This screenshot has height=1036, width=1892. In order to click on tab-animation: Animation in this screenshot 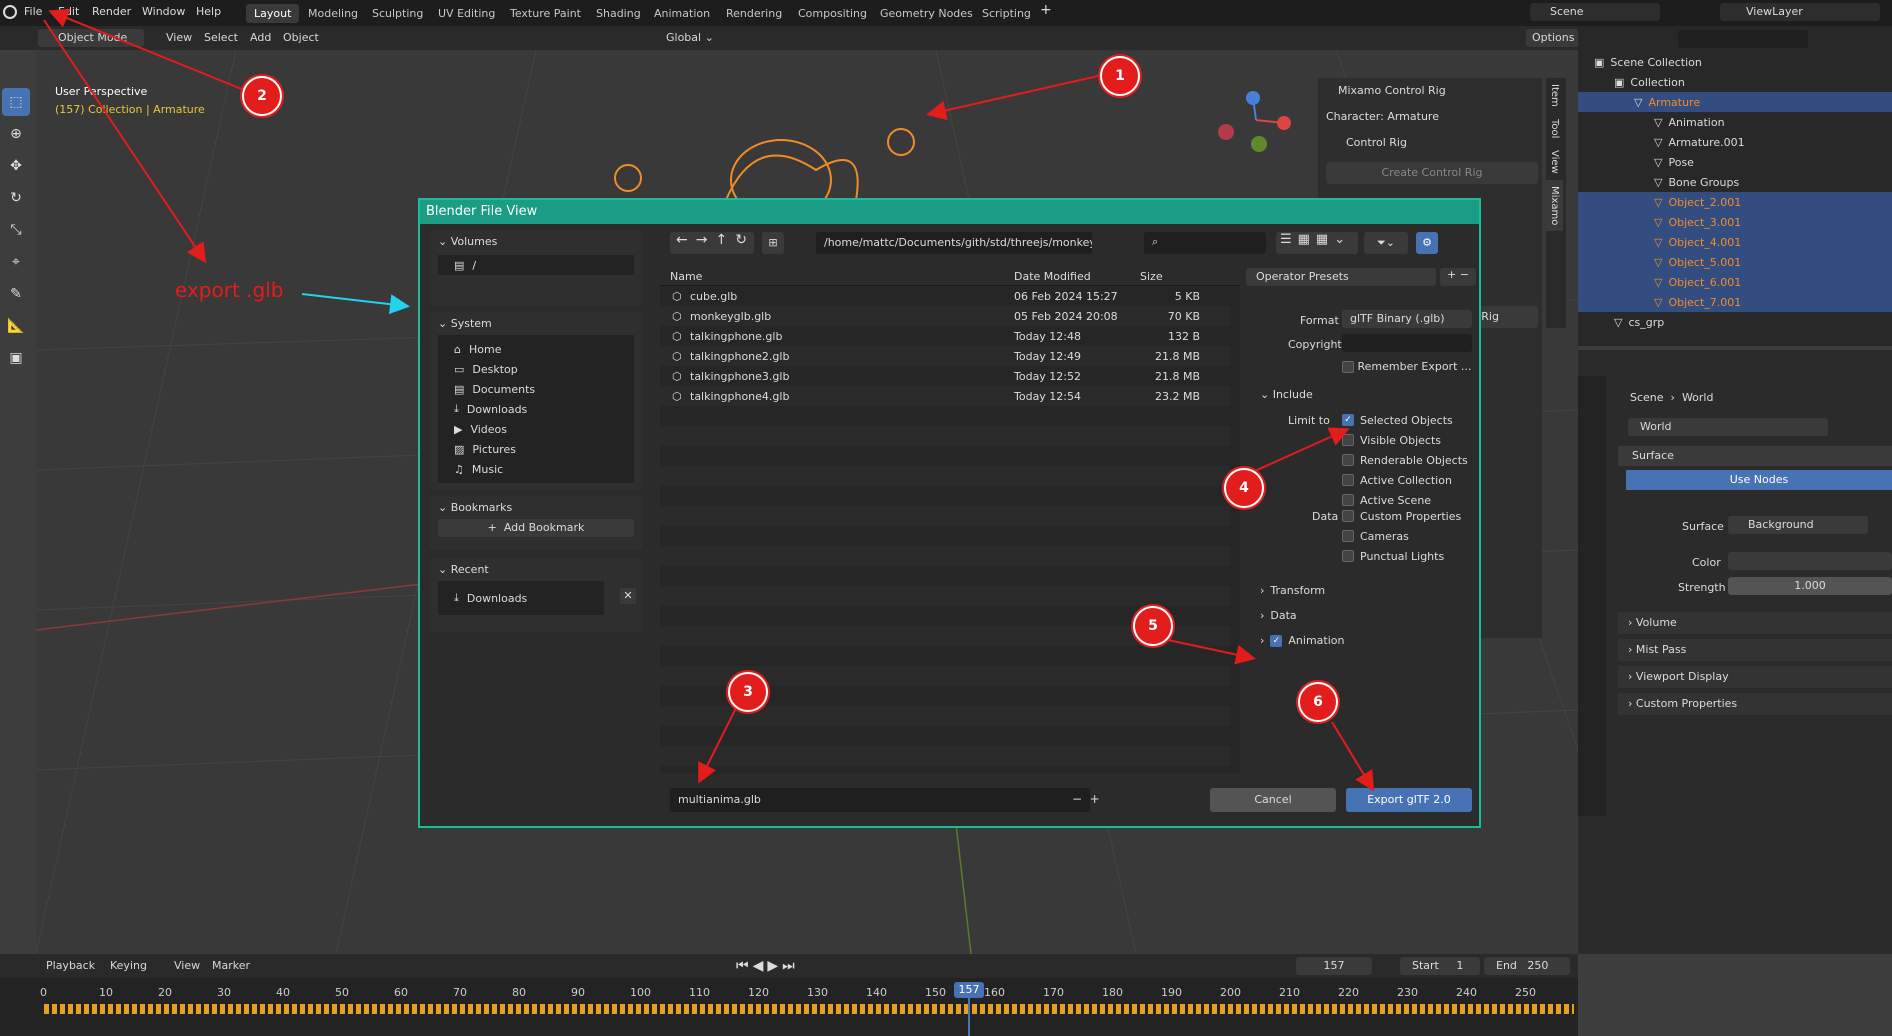, I will do `click(682, 13)`.